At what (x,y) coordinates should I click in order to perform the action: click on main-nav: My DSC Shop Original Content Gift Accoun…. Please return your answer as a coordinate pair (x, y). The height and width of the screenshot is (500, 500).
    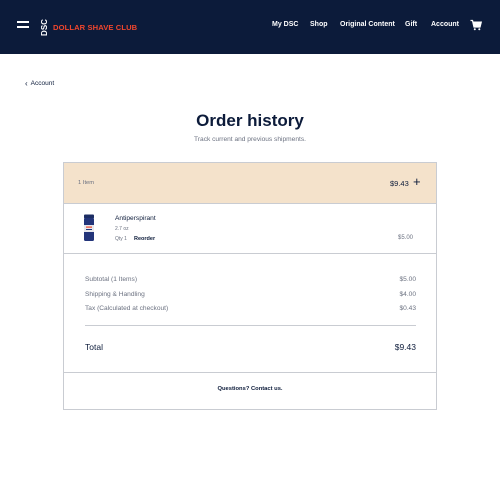
    Looking at the image, I should click on (250, 27).